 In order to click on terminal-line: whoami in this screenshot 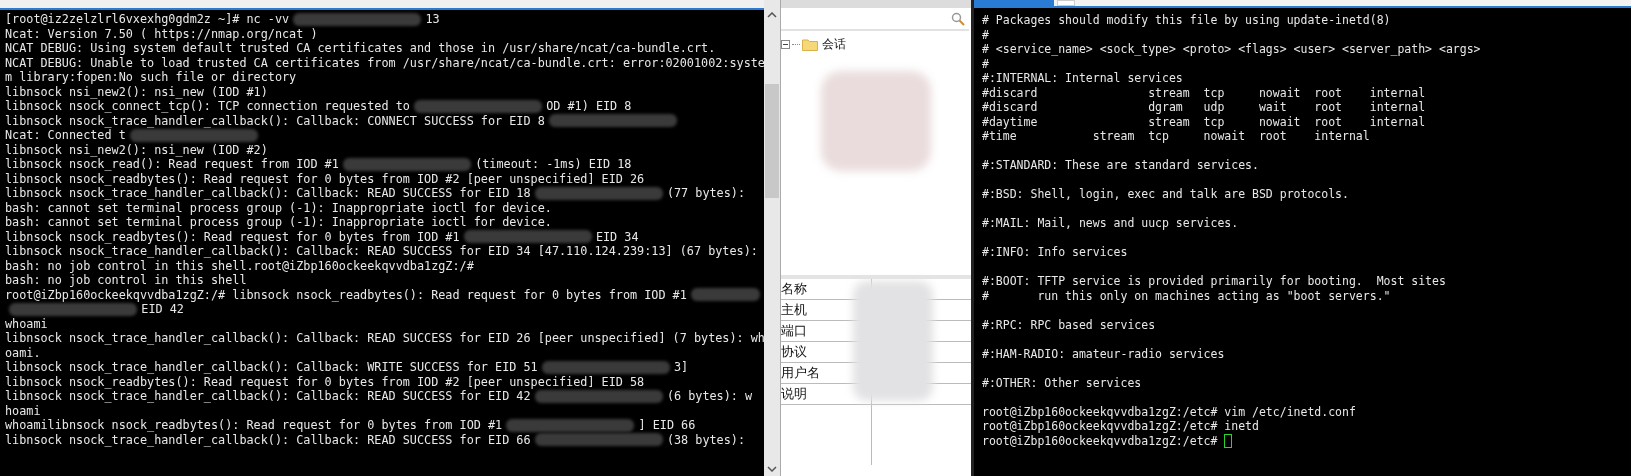, I will do `click(26, 323)`.